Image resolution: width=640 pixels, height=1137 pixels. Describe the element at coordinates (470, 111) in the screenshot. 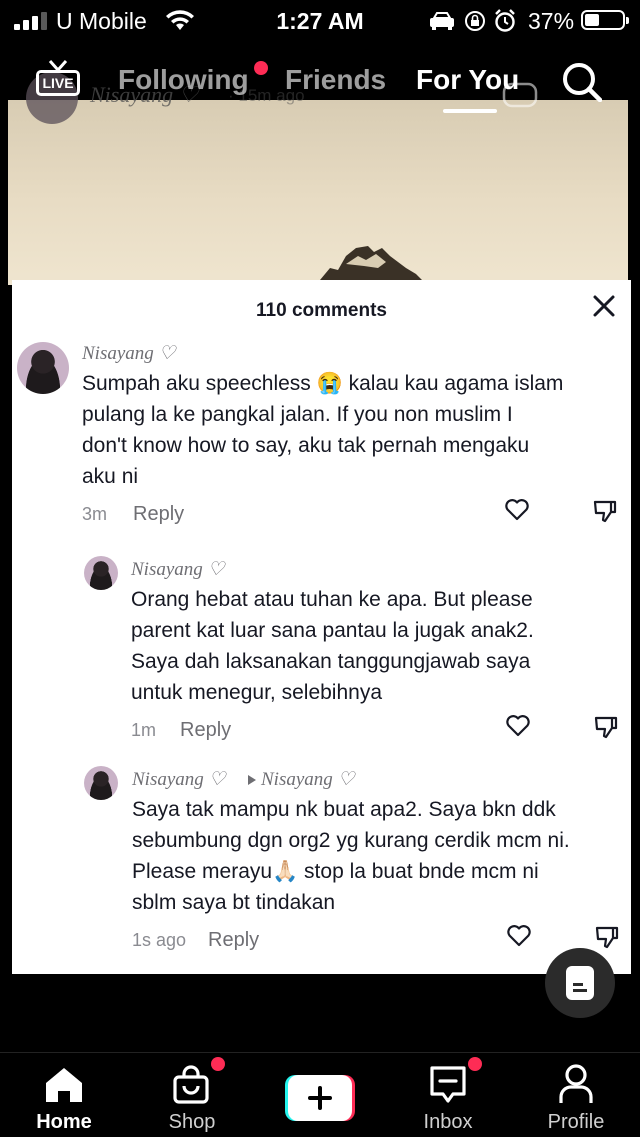

I see `active-tab-indicator` at that location.